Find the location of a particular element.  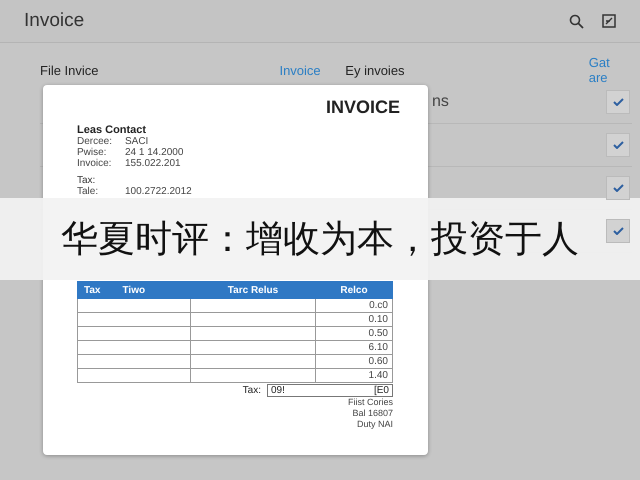

field-label: Pwise: is located at coordinates (92, 152).